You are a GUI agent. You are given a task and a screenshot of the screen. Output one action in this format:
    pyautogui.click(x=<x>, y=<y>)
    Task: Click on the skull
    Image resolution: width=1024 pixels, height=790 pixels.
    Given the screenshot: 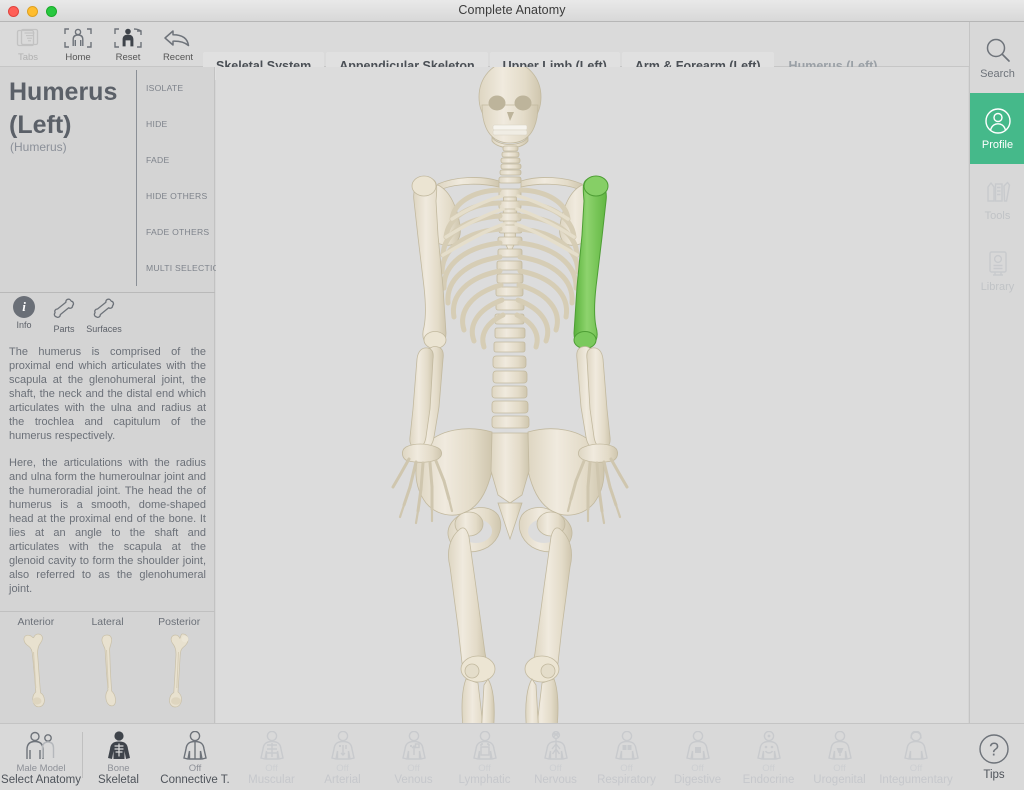 What is the action you would take?
    pyautogui.click(x=510, y=108)
    